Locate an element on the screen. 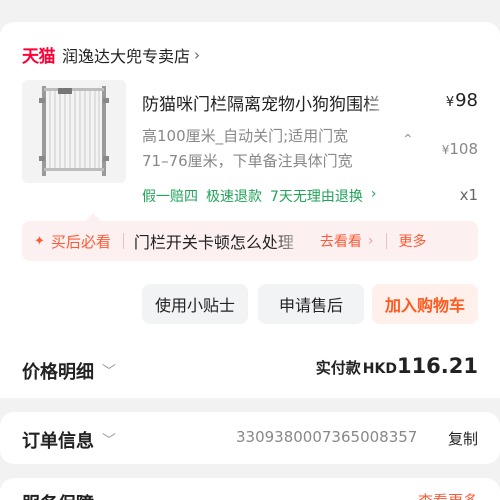 This screenshot has height=500, width=500. quantity: x1 is located at coordinates (468, 195).